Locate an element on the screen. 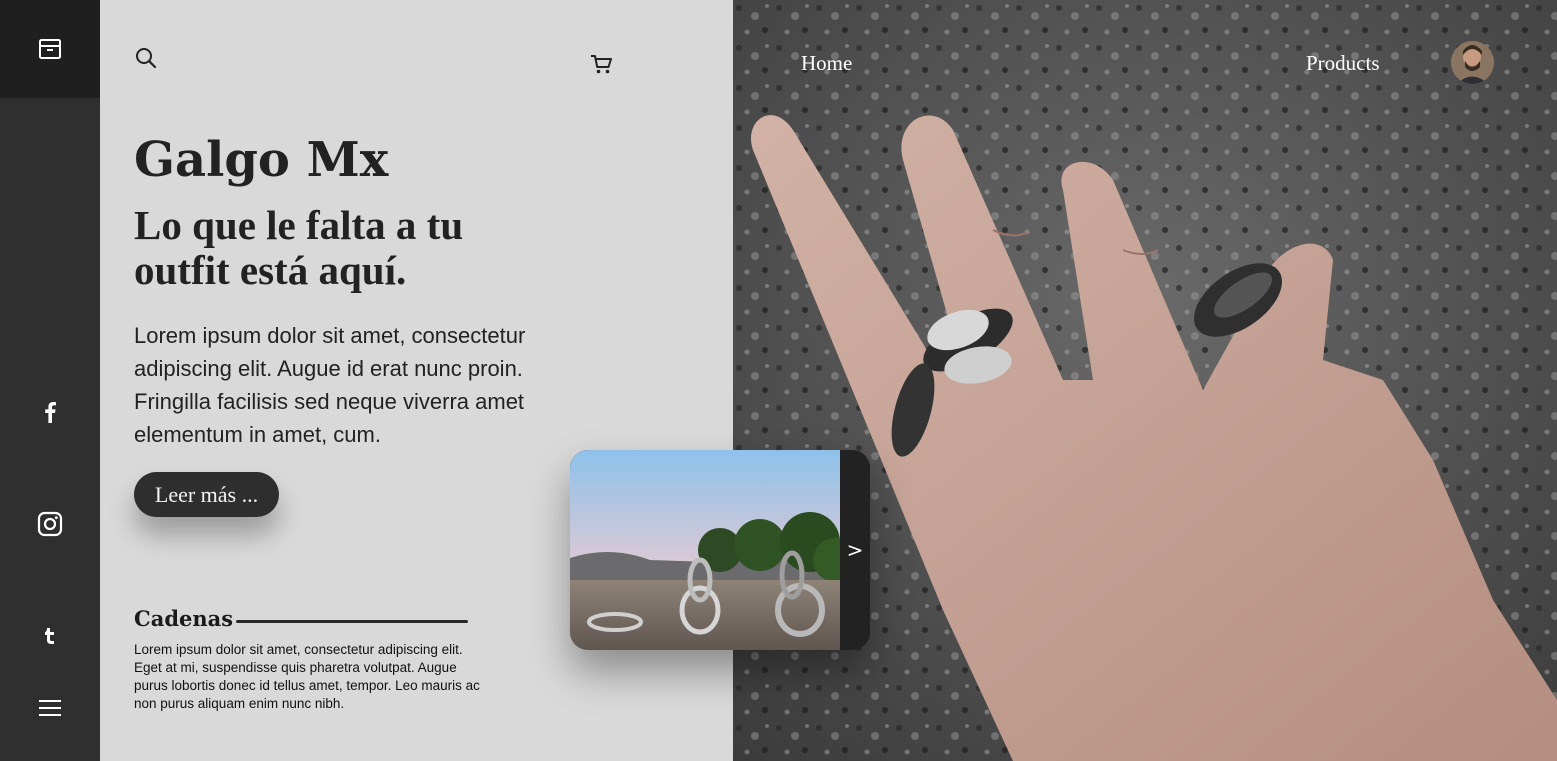 This screenshot has width=1557, height=761. sidebar is located at coordinates (50, 380).